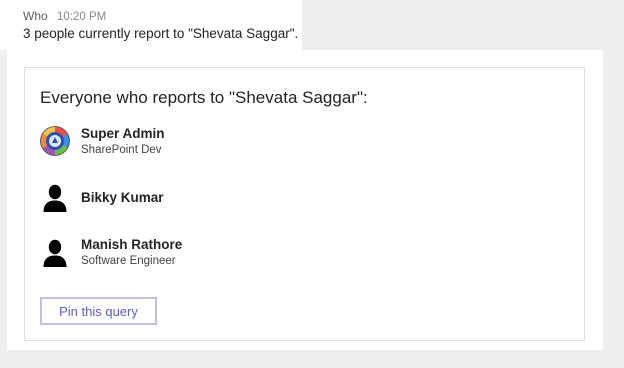 The height and width of the screenshot is (368, 624). What do you see at coordinates (123, 133) in the screenshot?
I see `person-name: Super Admin` at bounding box center [123, 133].